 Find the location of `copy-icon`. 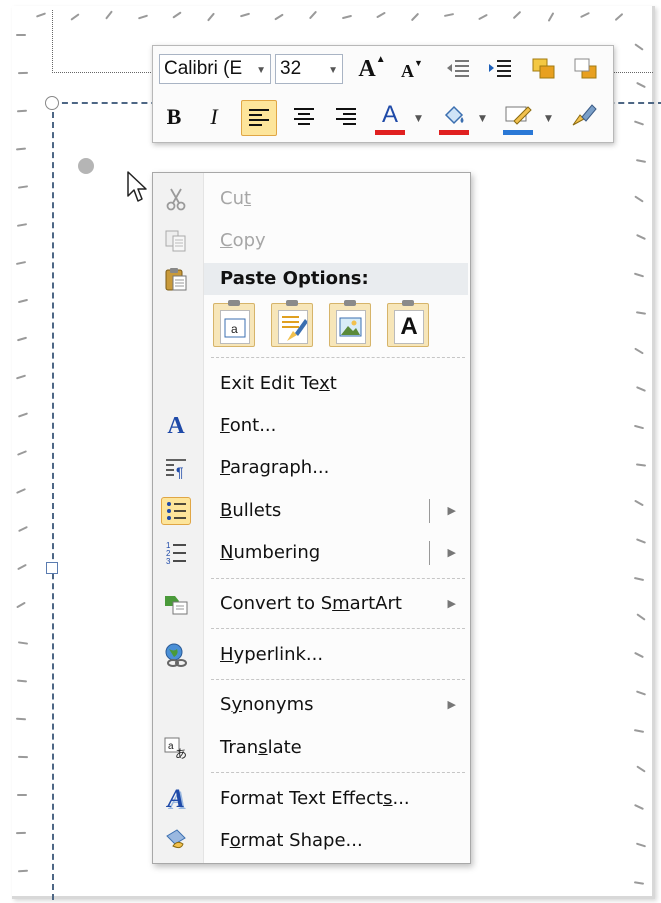

copy-icon is located at coordinates (176, 241).